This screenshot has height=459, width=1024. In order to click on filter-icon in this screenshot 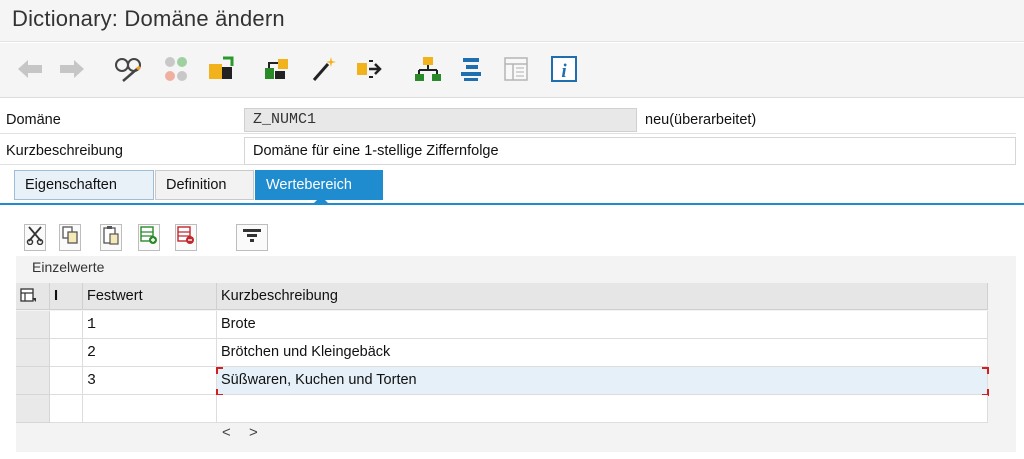, I will do `click(252, 237)`.